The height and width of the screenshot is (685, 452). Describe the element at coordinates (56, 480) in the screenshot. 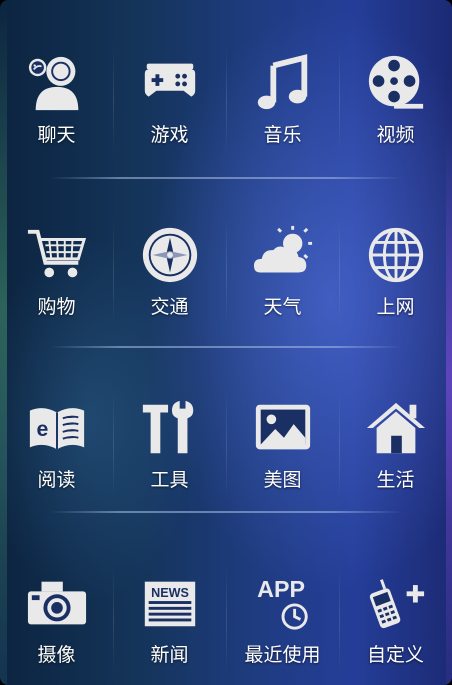

I see `app-label: 阅读` at that location.